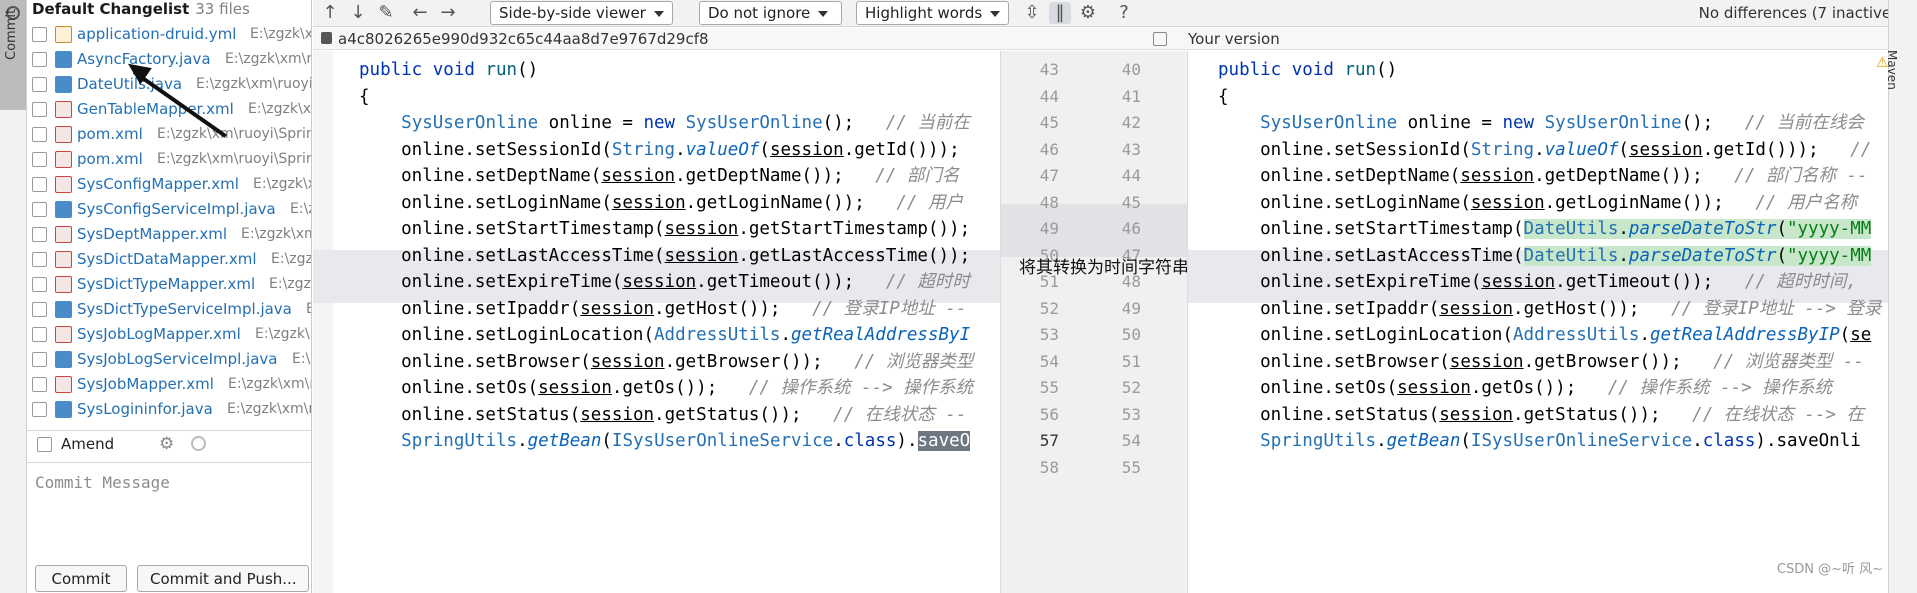 The height and width of the screenshot is (593, 1917). I want to click on ignore-mode-dropdown: Do not ignore, so click(770, 13).